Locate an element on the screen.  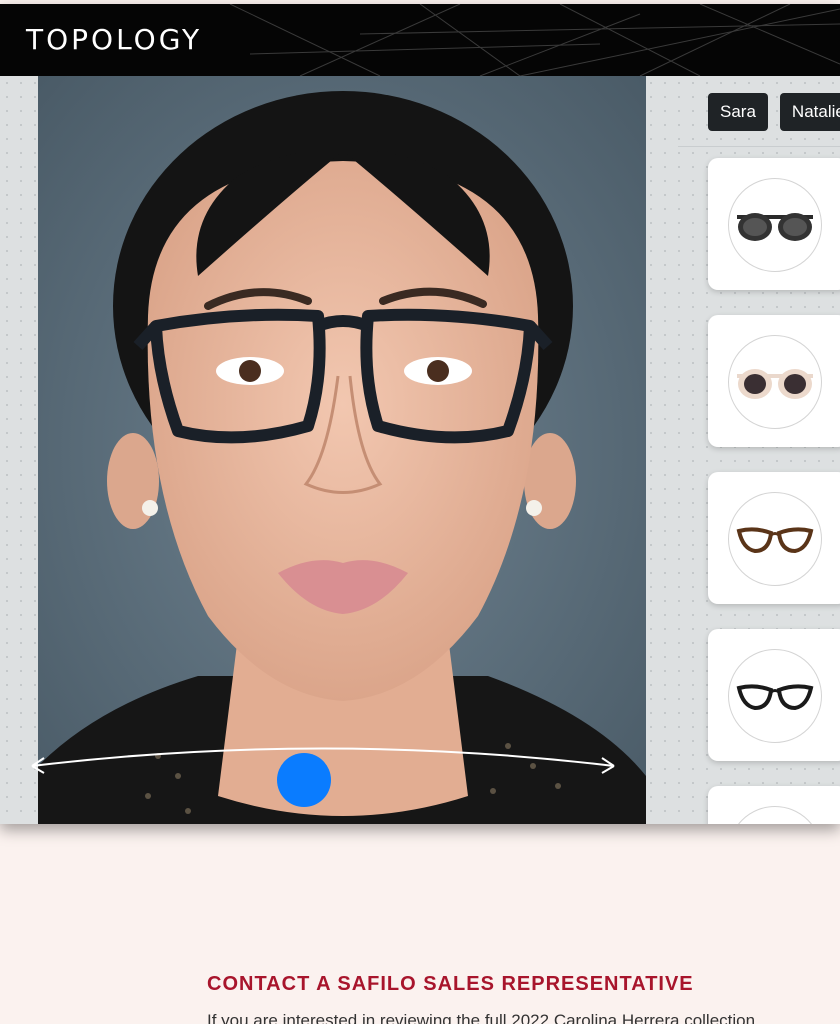
model-tabs: Sara Natalie is located at coordinates (774, 112).